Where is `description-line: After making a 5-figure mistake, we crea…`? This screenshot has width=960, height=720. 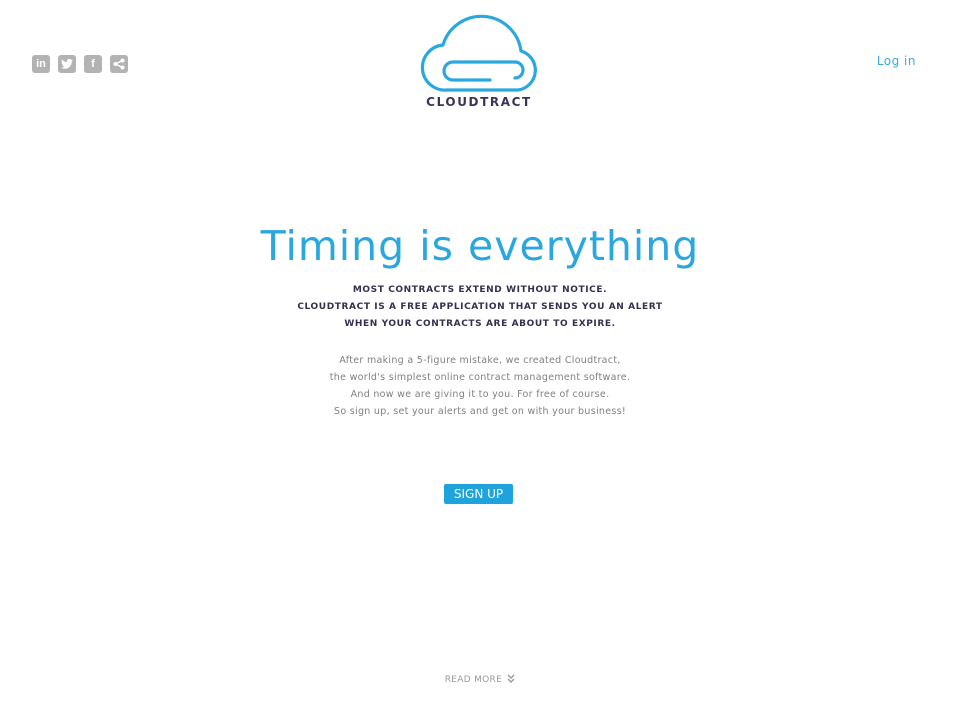
description-line: After making a 5-figure mistake, we crea… is located at coordinates (480, 360).